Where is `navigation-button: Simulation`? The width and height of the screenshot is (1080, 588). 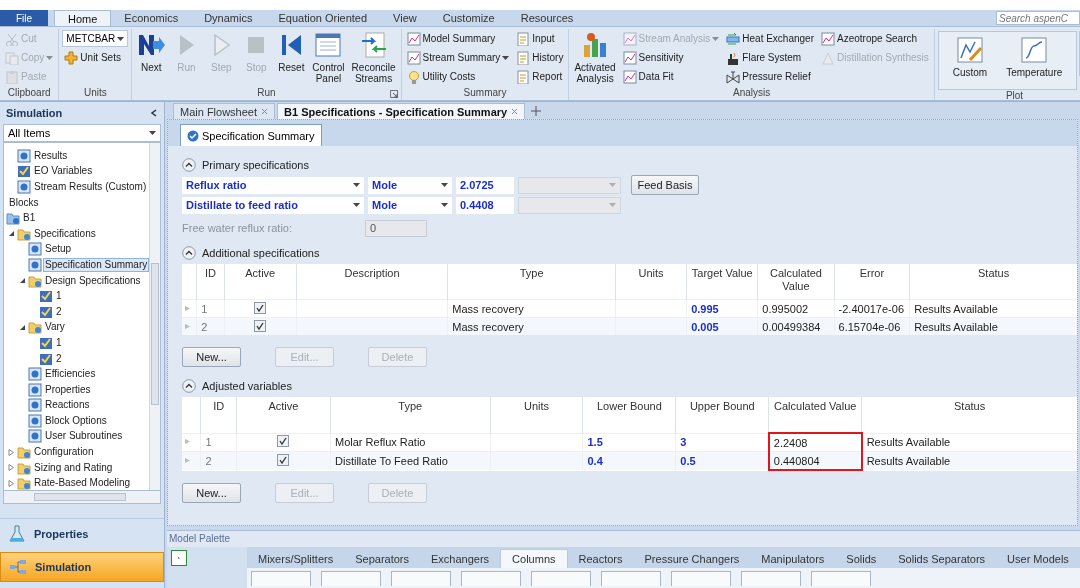
navigation-button: Simulation is located at coordinates (82, 567).